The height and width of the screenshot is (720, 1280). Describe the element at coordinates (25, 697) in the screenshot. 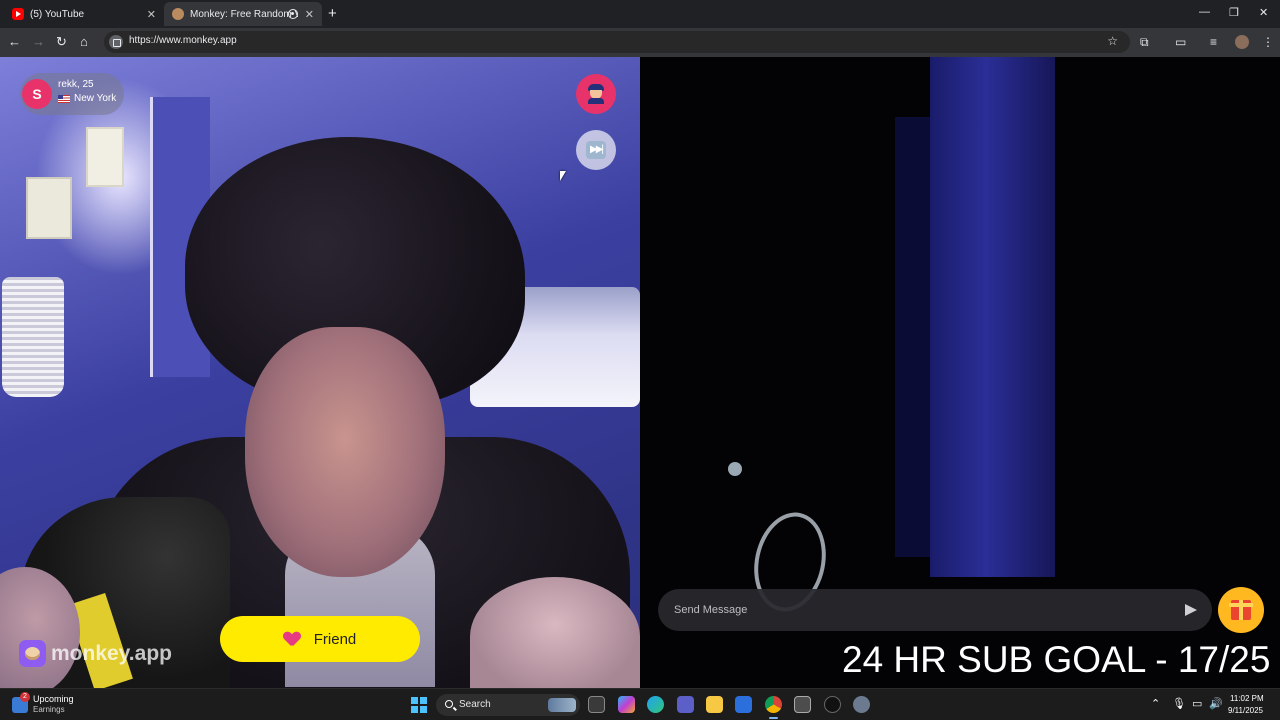

I see `notification-badge: 2` at that location.